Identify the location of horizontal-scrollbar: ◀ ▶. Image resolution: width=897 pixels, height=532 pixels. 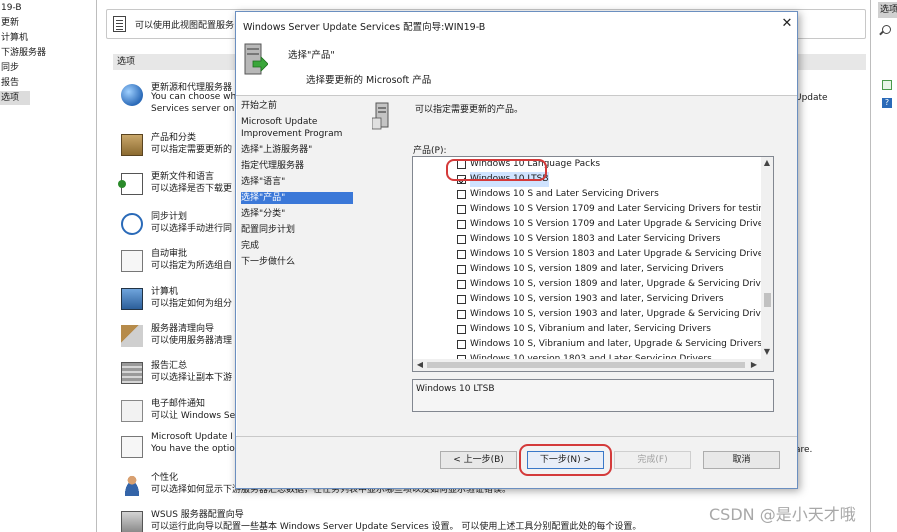
(593, 365).